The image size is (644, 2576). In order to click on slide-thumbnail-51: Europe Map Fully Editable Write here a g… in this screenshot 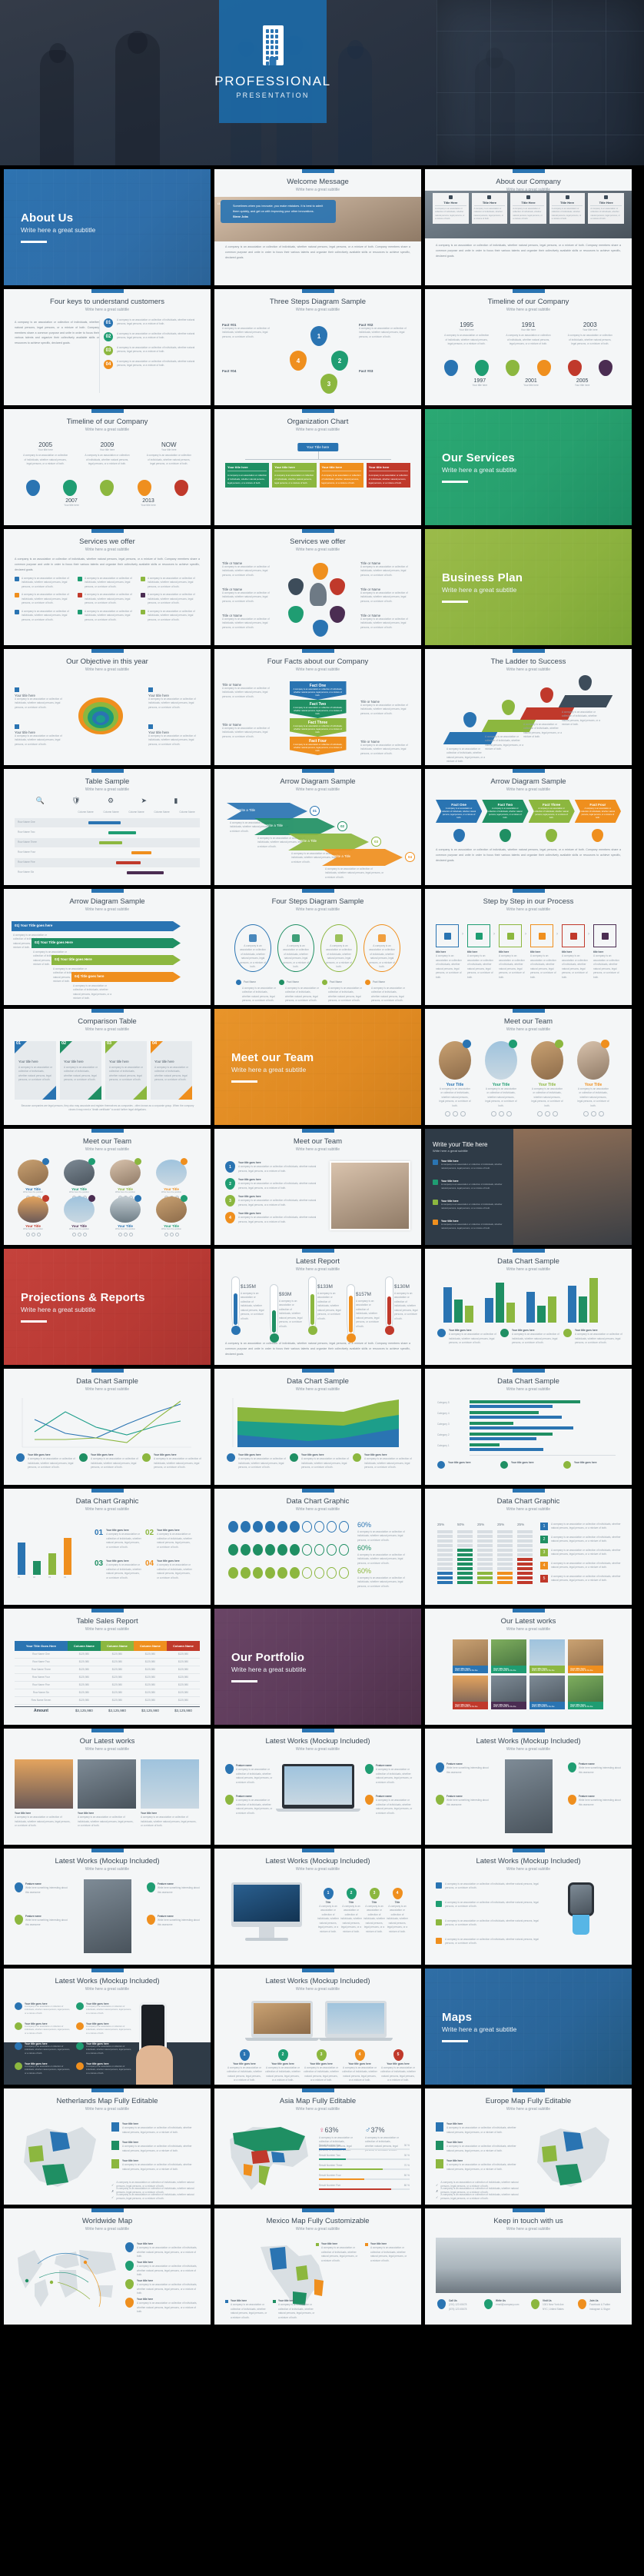, I will do `click(528, 2147)`.